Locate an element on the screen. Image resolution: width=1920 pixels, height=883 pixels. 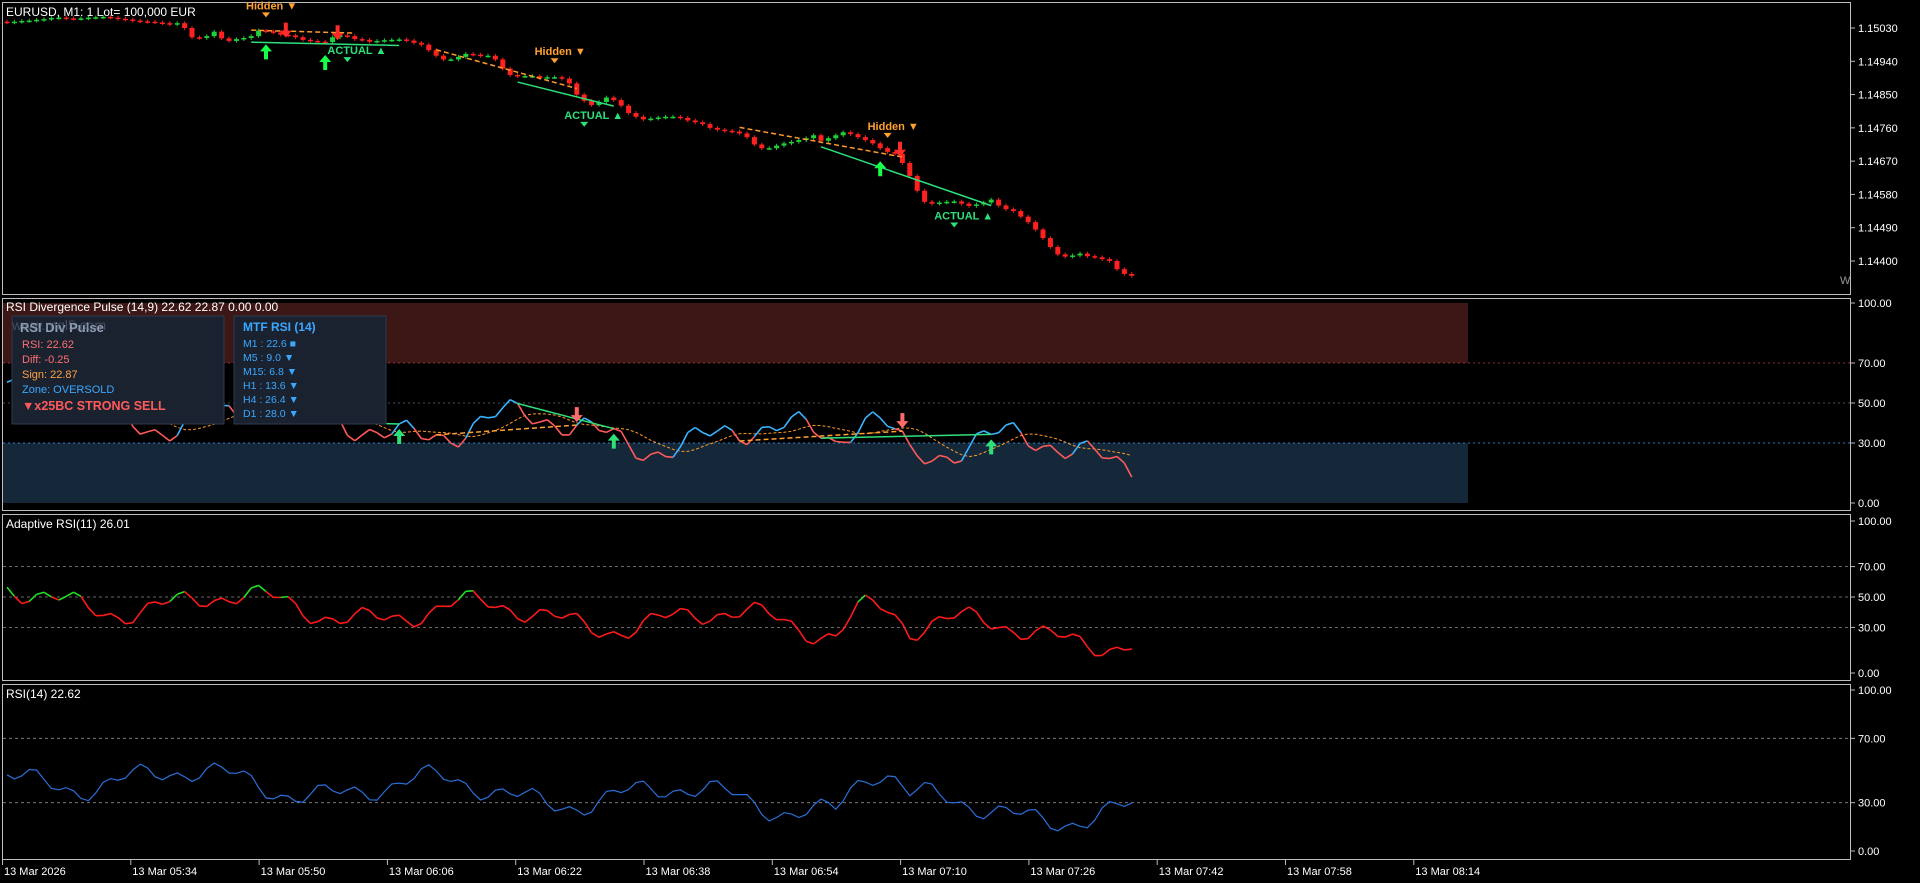
hidden-div-label: Hidden ▼ is located at coordinates (560, 52).